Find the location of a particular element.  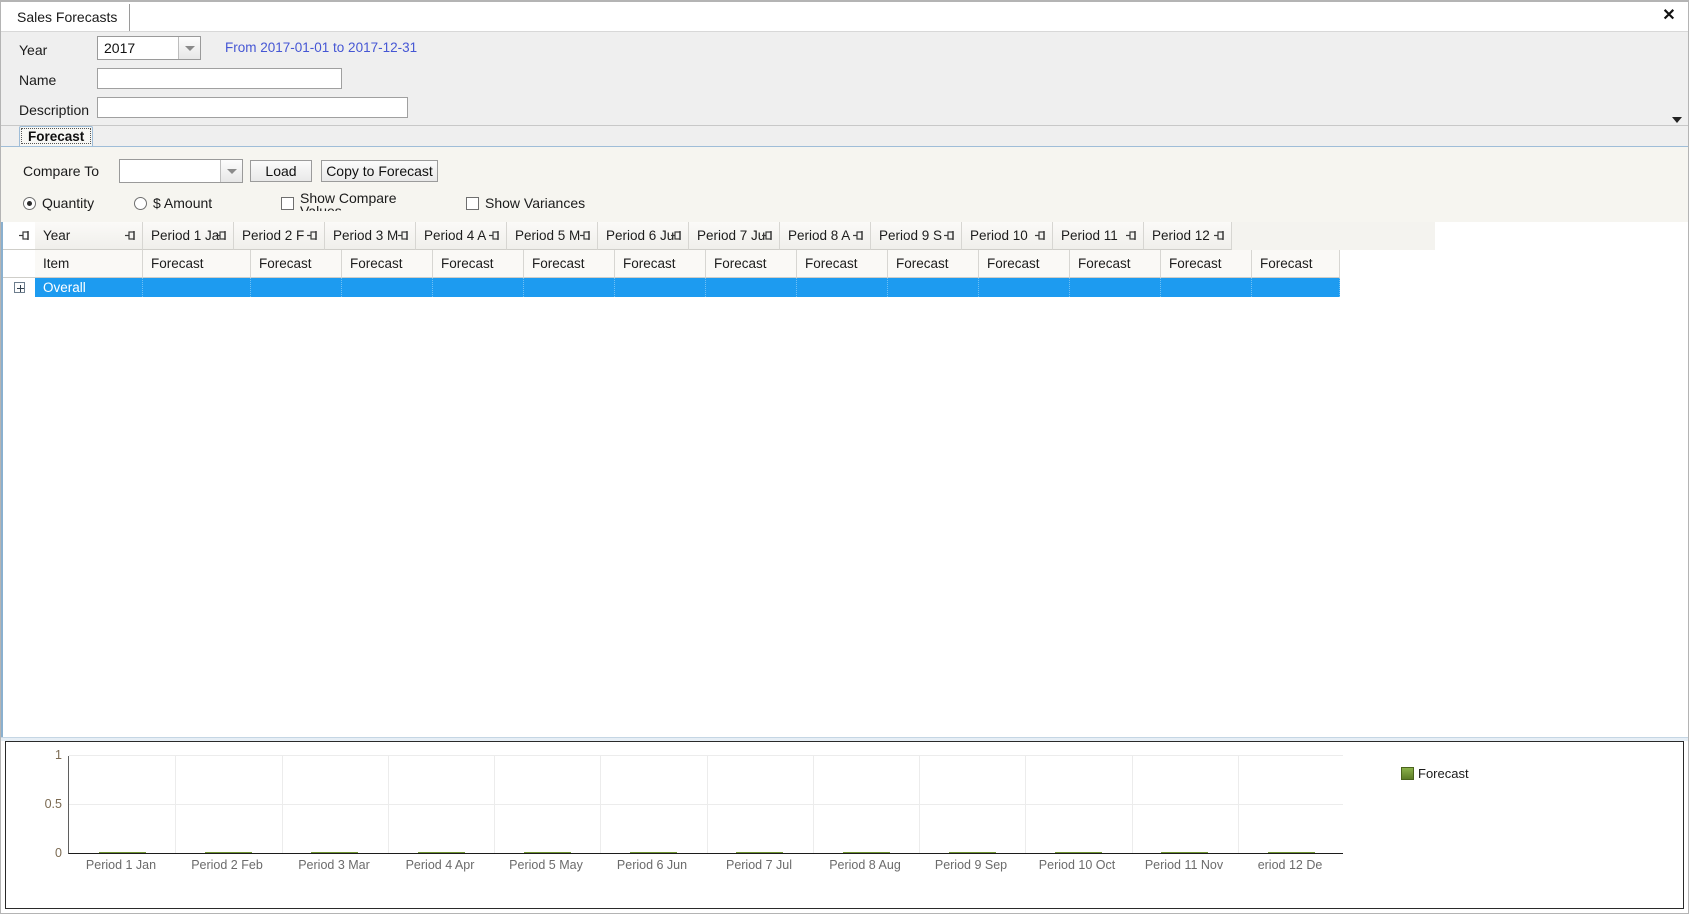

table-row: Overall is located at coordinates (719, 287).